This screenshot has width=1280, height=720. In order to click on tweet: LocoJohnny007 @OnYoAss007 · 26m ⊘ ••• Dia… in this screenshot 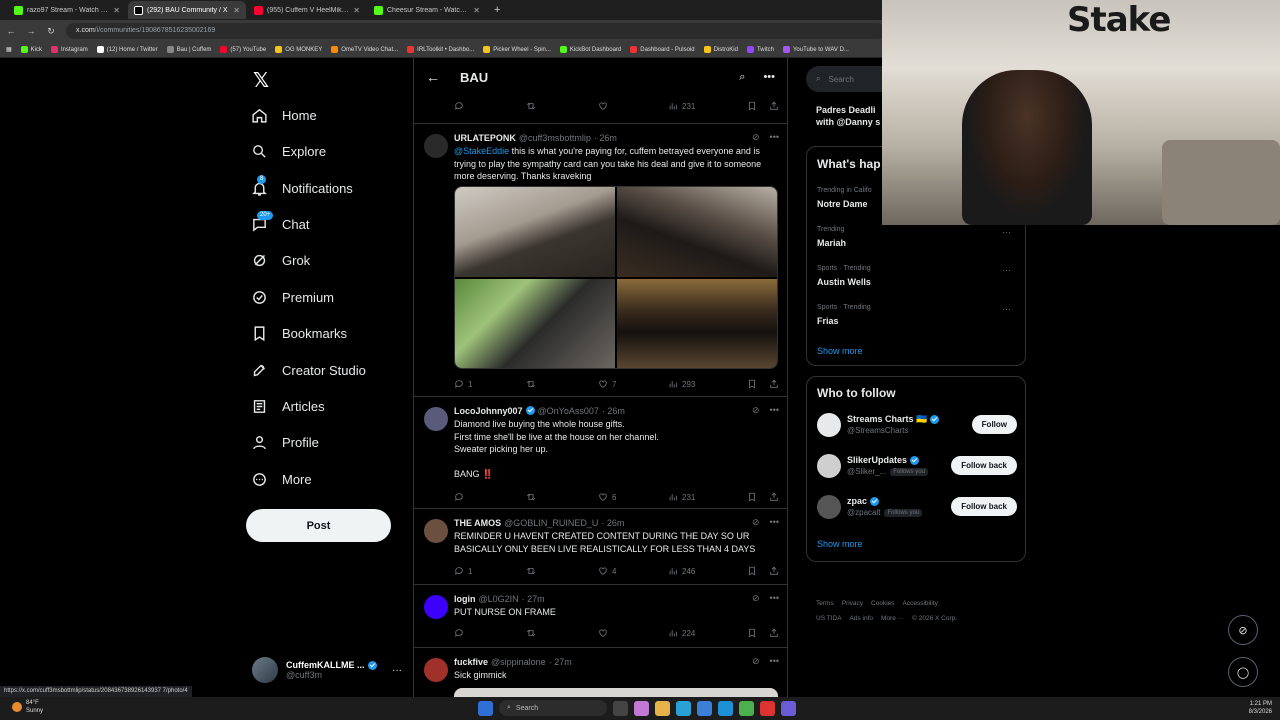, I will do `click(600, 451)`.